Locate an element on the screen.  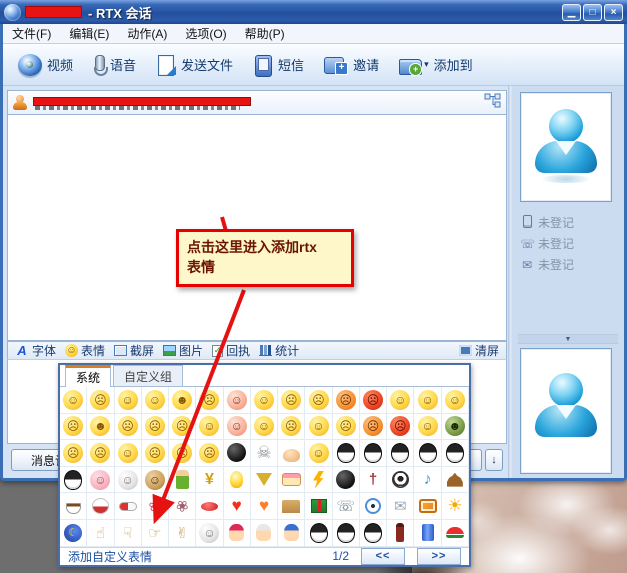
clock is located at coordinates (373, 506).